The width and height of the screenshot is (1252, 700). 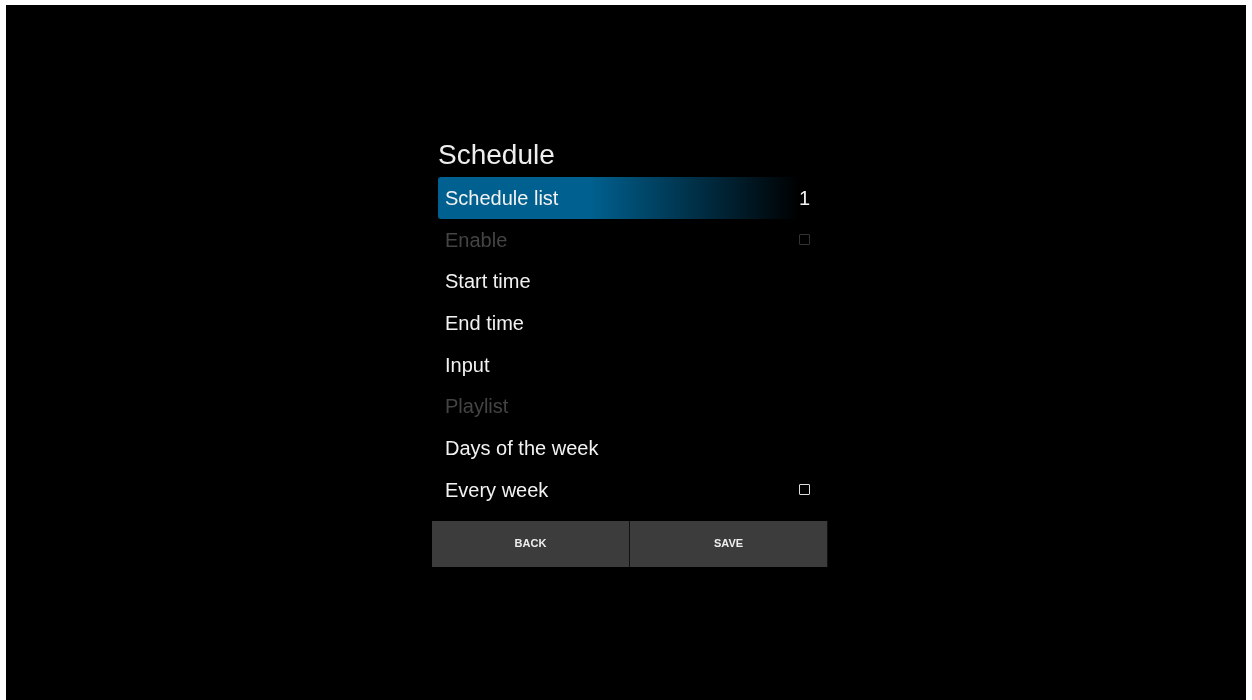 What do you see at coordinates (531, 543) in the screenshot?
I see `menu-button: BACK` at bounding box center [531, 543].